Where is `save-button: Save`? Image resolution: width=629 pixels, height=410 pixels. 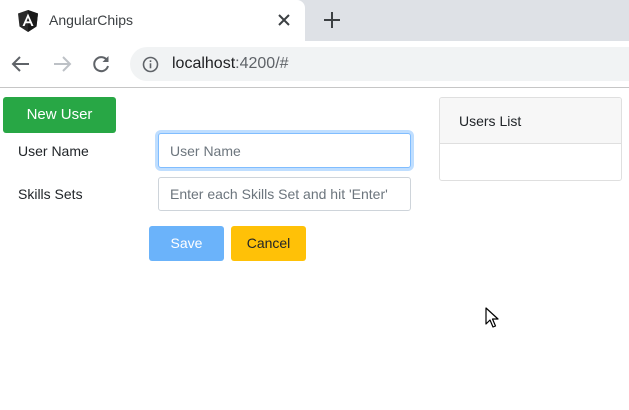
save-button: Save is located at coordinates (186, 243).